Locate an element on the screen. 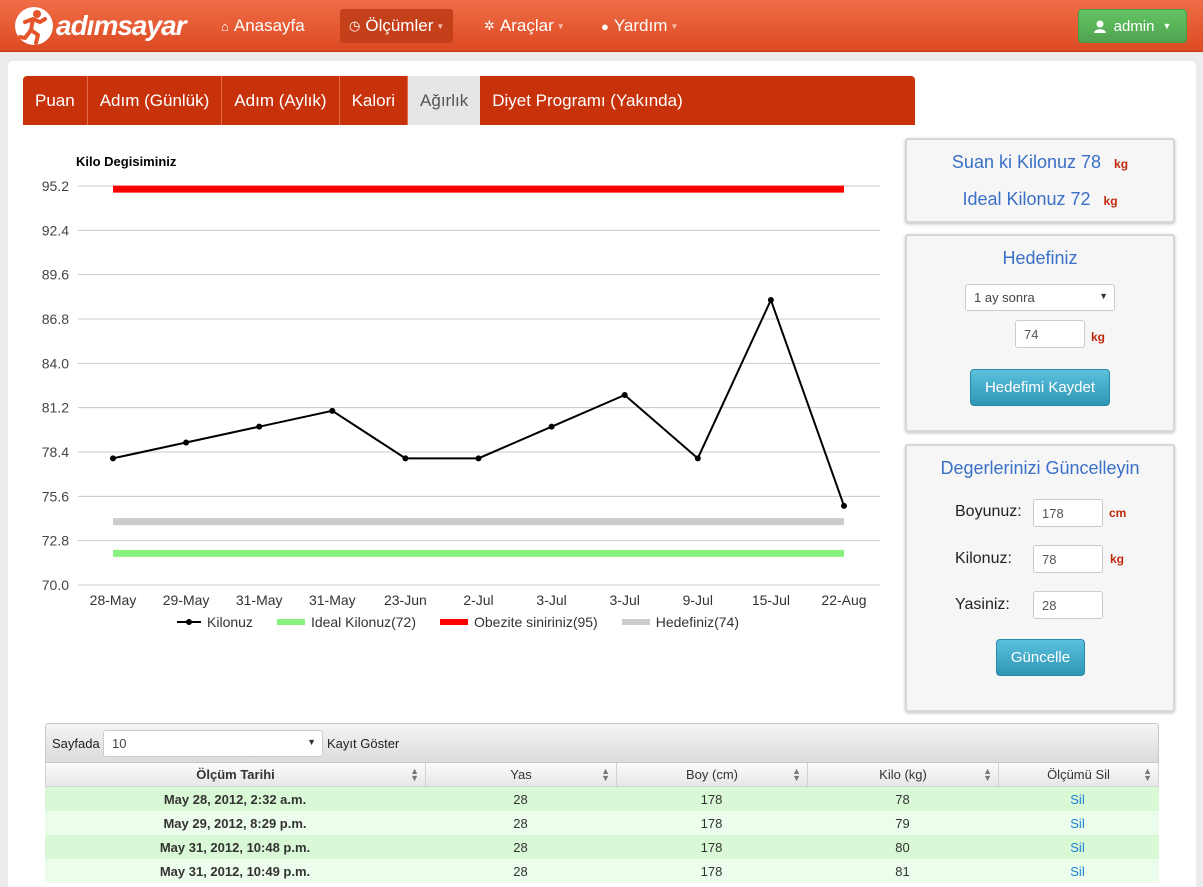 The image size is (1203, 887). col-header-height: Boy (cm) ▲ ▼ is located at coordinates (712, 774).